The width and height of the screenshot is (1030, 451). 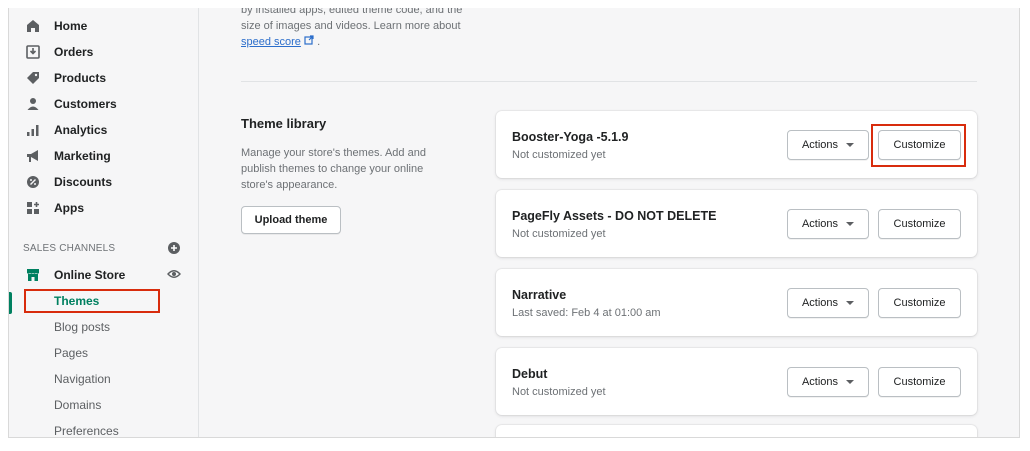 I want to click on theme-library-title: Theme library, so click(x=284, y=123).